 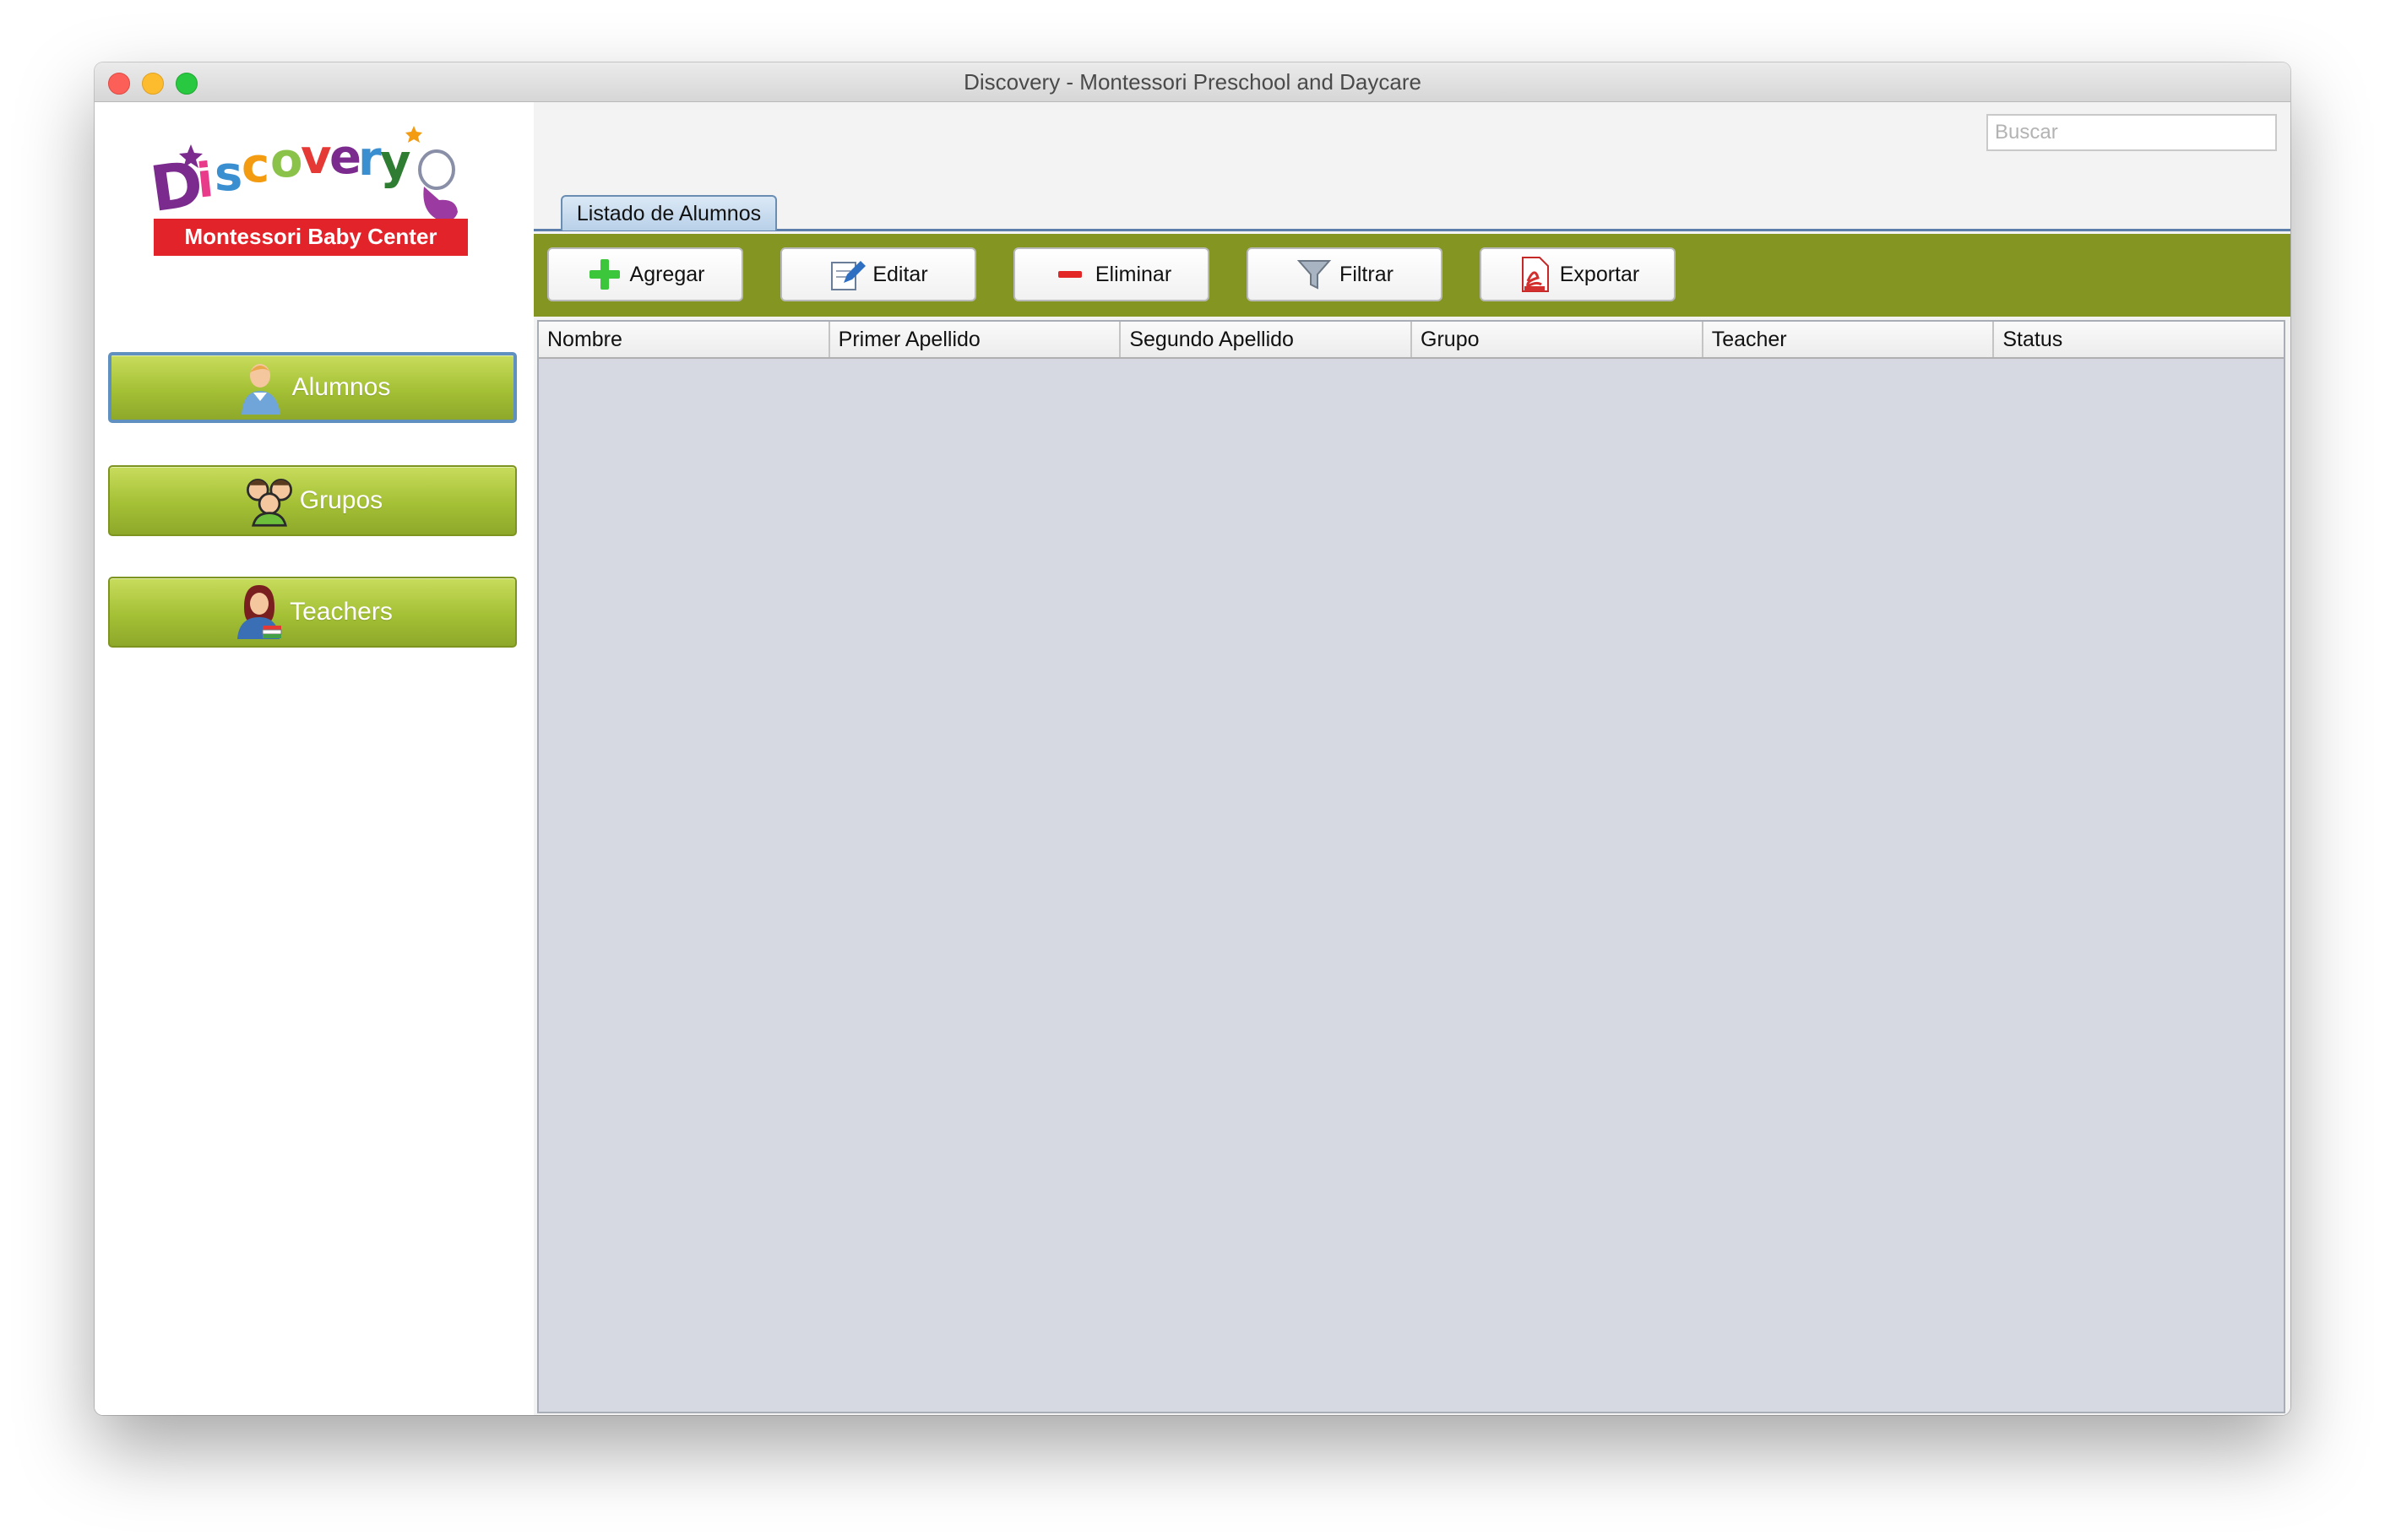 What do you see at coordinates (849, 275) in the screenshot?
I see `edit-icon` at bounding box center [849, 275].